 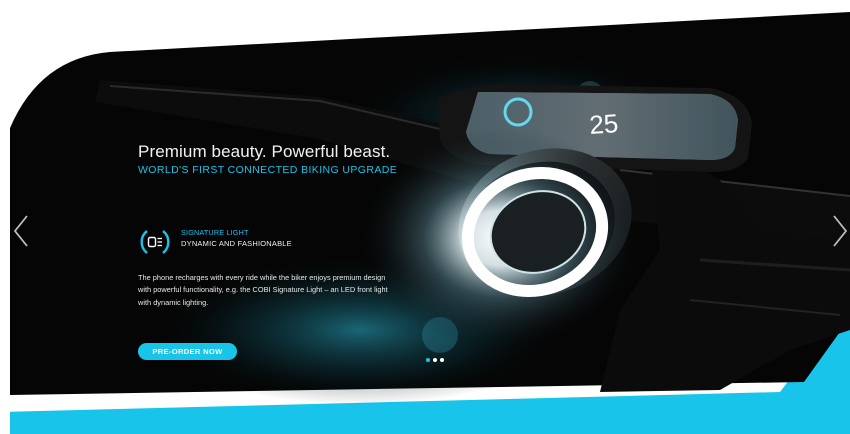 What do you see at coordinates (268, 170) in the screenshot?
I see `slide-subheadline: WORLD'S FIRST CONNECTED BIKING UPGRADE` at bounding box center [268, 170].